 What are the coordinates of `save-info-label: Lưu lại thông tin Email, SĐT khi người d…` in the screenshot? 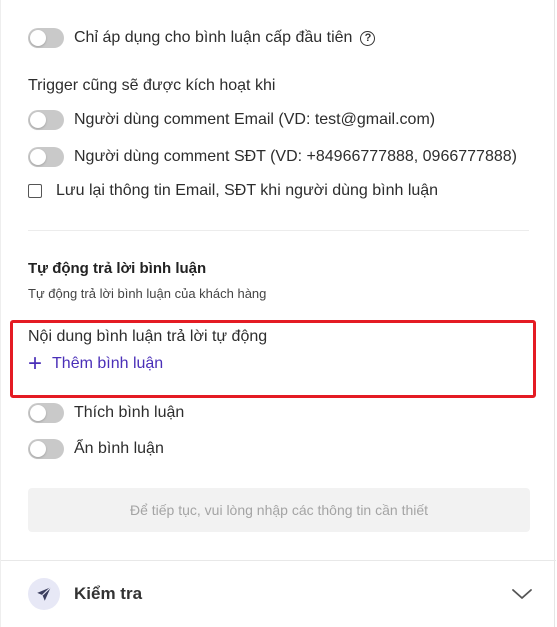 It's located at (247, 190).